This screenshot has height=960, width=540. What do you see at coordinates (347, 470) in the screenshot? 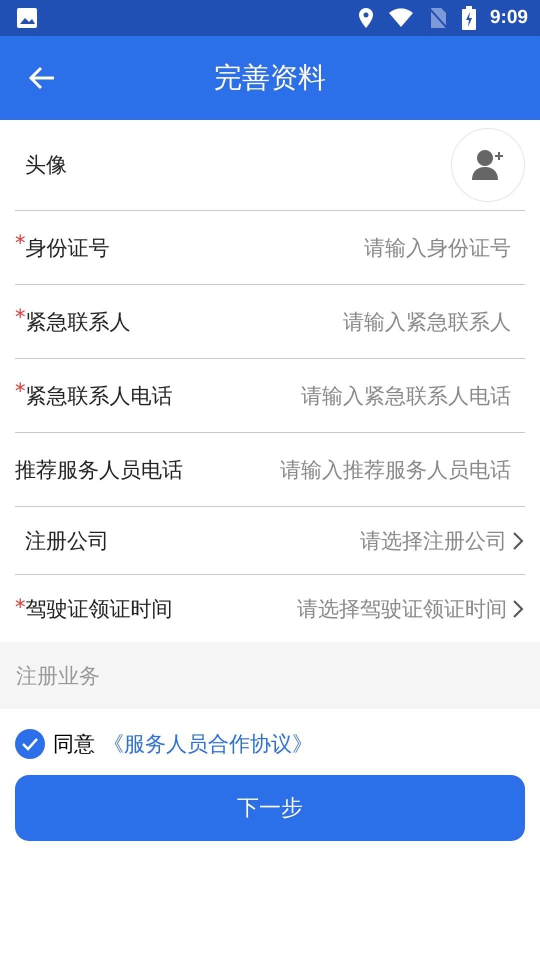
I see `input-field: 请输入推荐服务人员电话` at bounding box center [347, 470].